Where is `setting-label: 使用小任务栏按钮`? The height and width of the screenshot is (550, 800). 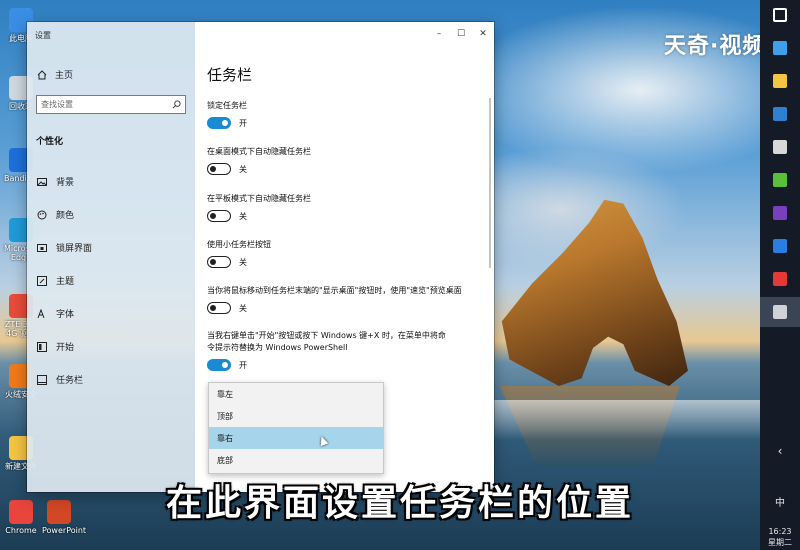 setting-label: 使用小任务栏按钮 is located at coordinates (239, 244).